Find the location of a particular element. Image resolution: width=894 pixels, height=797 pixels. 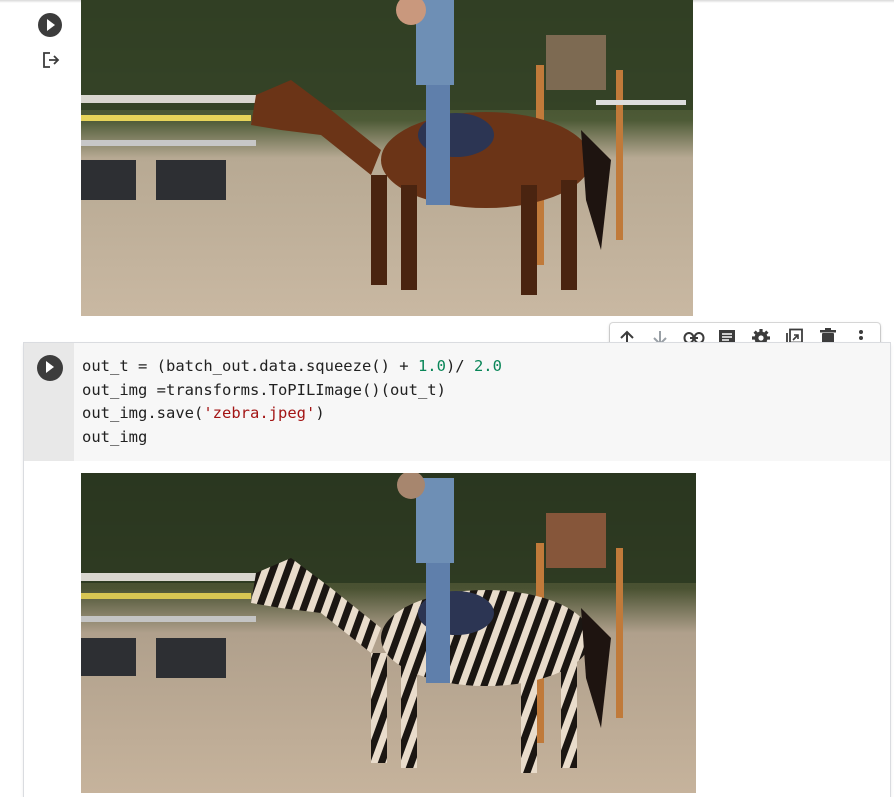

code-token: out_img.save( is located at coordinates (143, 413).